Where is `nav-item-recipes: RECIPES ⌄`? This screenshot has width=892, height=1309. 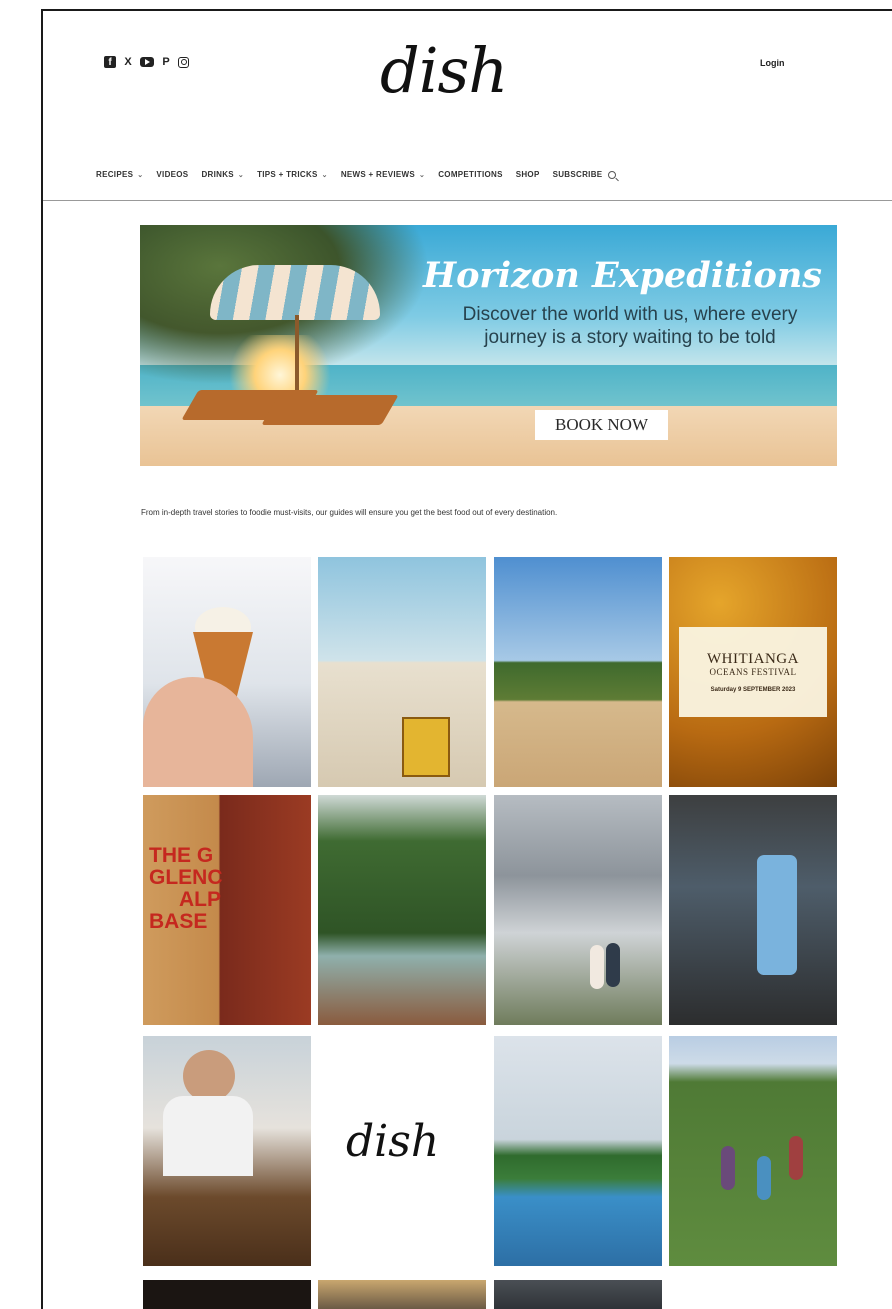 nav-item-recipes: RECIPES ⌄ is located at coordinates (119, 174).